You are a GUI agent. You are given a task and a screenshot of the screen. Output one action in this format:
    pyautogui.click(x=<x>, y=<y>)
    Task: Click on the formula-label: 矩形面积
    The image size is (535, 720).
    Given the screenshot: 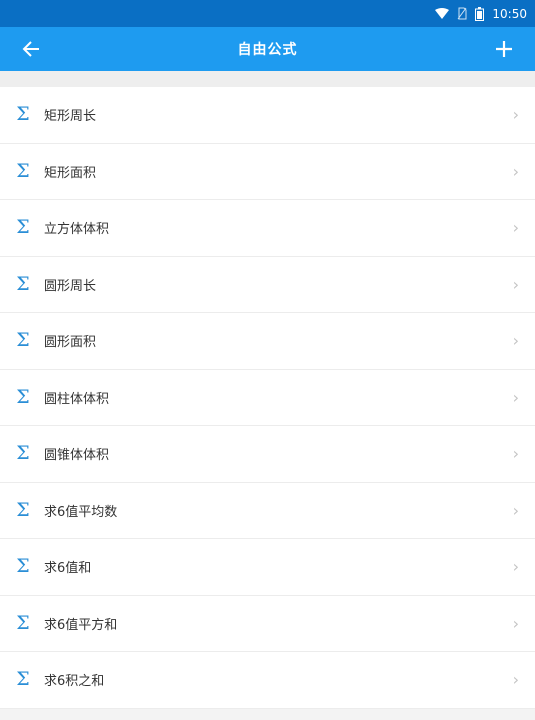 What is the action you would take?
    pyautogui.click(x=70, y=173)
    